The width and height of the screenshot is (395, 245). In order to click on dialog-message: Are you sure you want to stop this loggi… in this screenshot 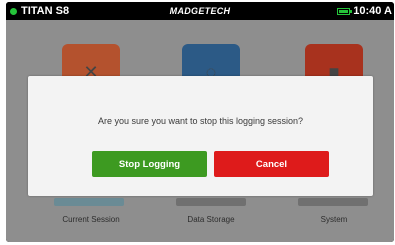, I will do `click(200, 121)`.